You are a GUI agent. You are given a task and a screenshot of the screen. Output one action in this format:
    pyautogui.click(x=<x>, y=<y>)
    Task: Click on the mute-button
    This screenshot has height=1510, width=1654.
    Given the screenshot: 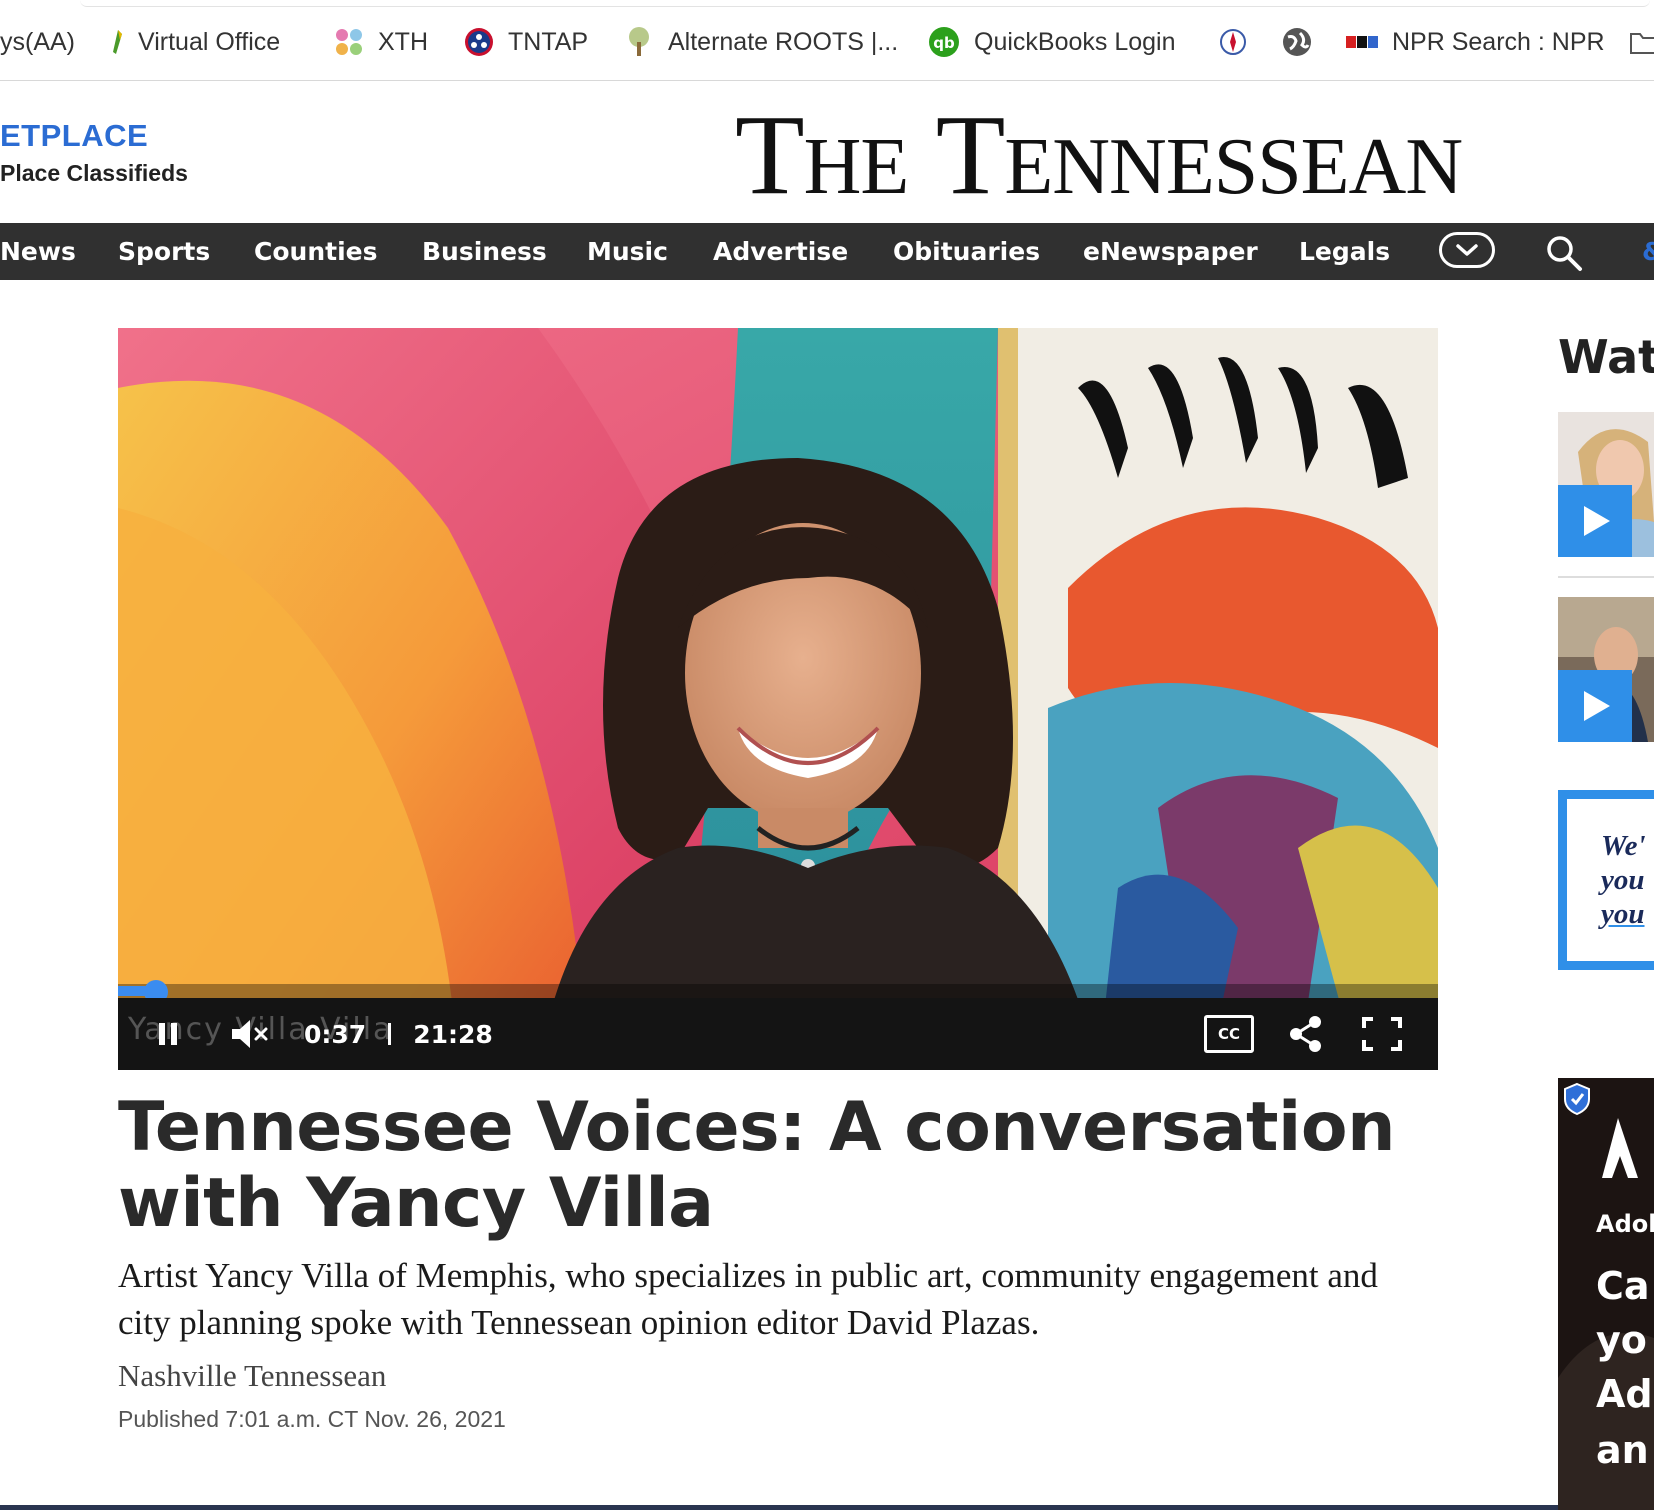 What is the action you would take?
    pyautogui.click(x=251, y=1034)
    